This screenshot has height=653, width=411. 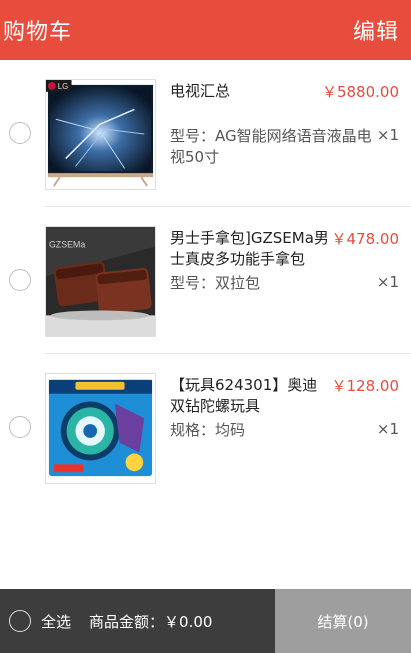 What do you see at coordinates (188, 621) in the screenshot?
I see `amount-value: ￥0.00` at bounding box center [188, 621].